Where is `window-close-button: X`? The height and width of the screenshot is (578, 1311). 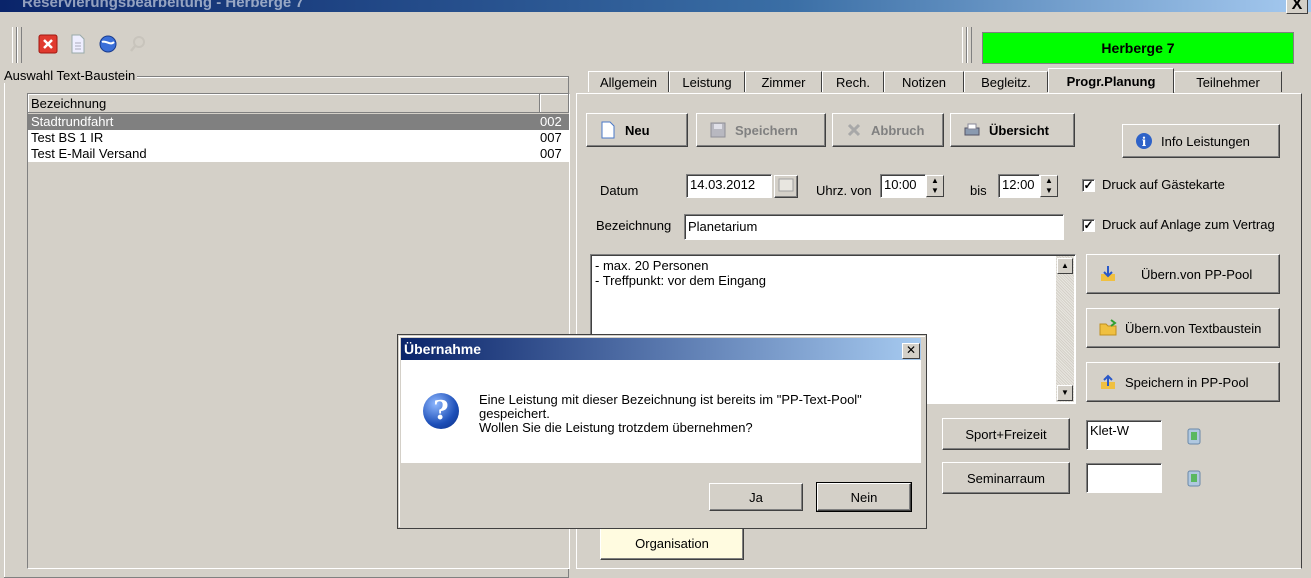
window-close-button: X is located at coordinates (1297, 7).